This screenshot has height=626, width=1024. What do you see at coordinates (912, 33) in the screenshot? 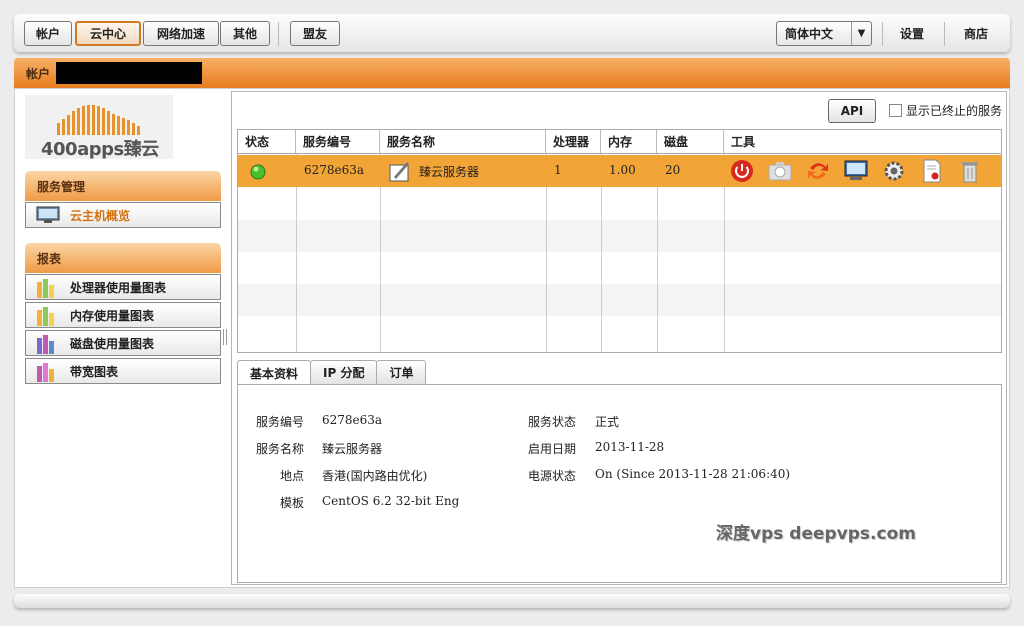
I see `settings-link: 设置` at bounding box center [912, 33].